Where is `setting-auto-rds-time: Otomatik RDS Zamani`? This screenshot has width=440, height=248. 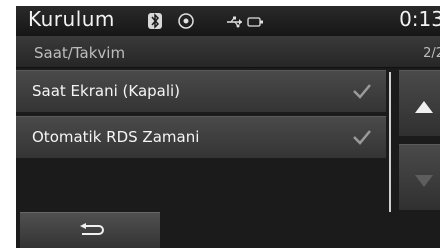
setting-auto-rds-time: Otomatik RDS Zamani is located at coordinates (201, 137).